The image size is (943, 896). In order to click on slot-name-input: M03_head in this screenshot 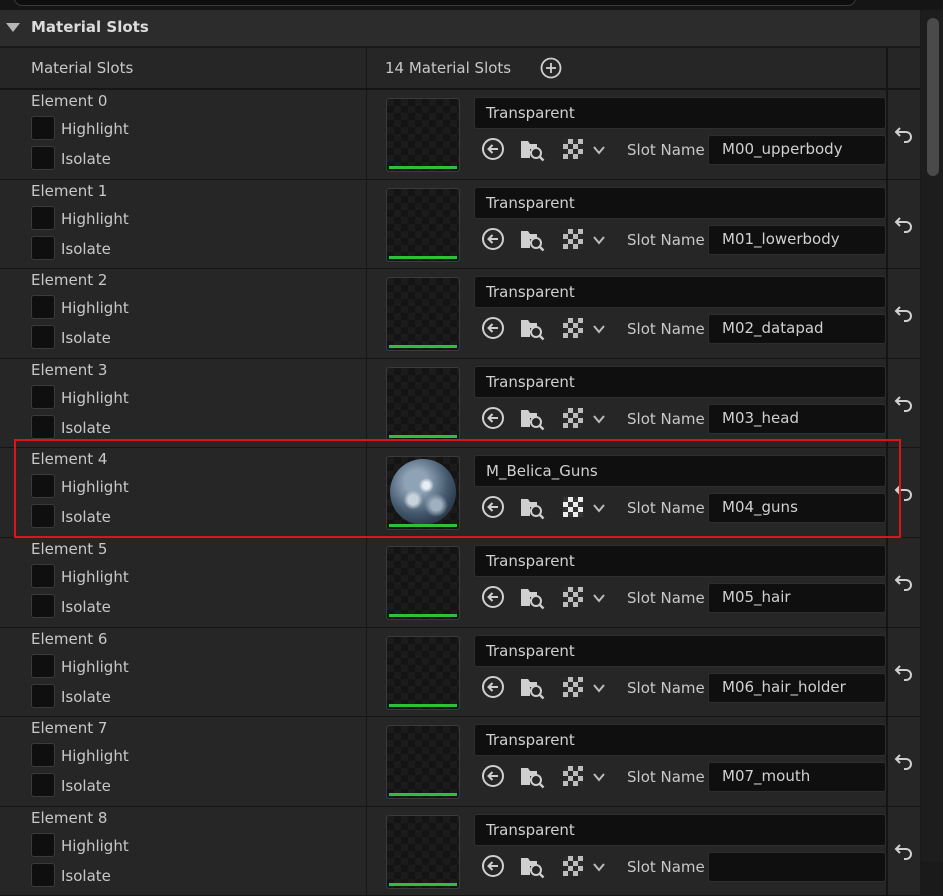, I will do `click(797, 418)`.